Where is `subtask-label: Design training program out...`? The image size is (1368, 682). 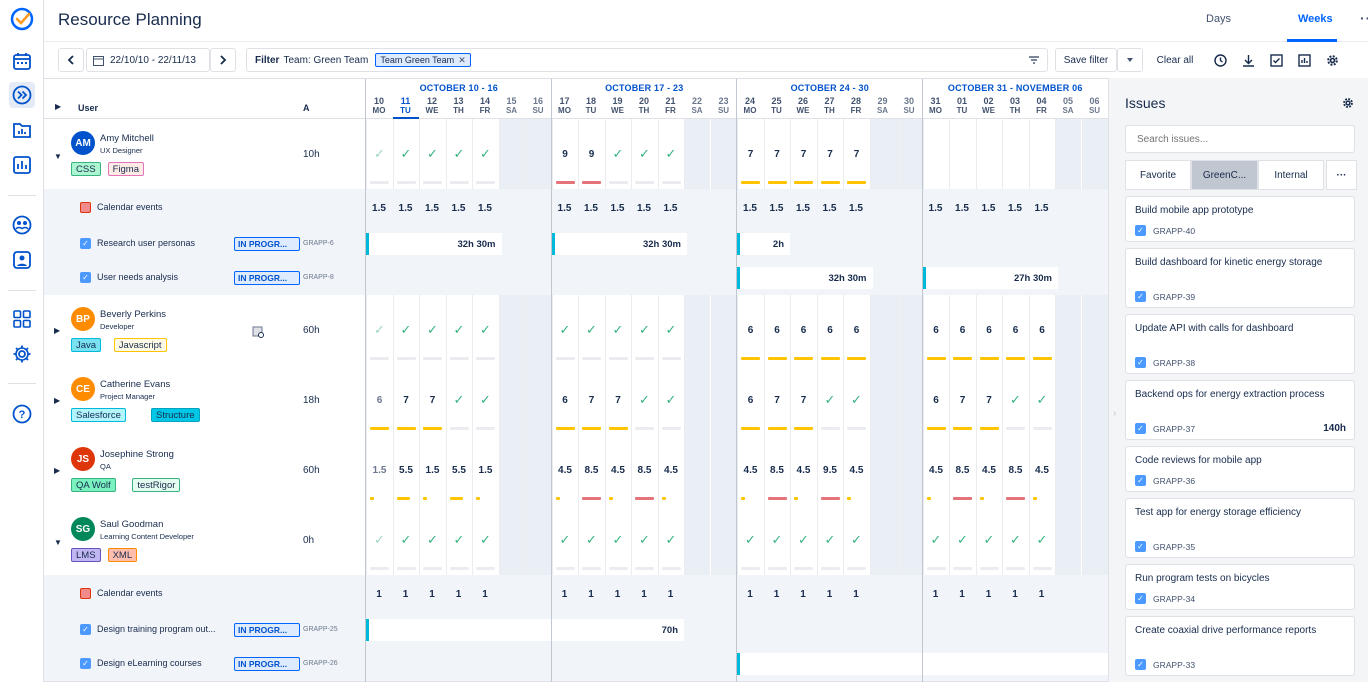
subtask-label: Design training program out... is located at coordinates (156, 629).